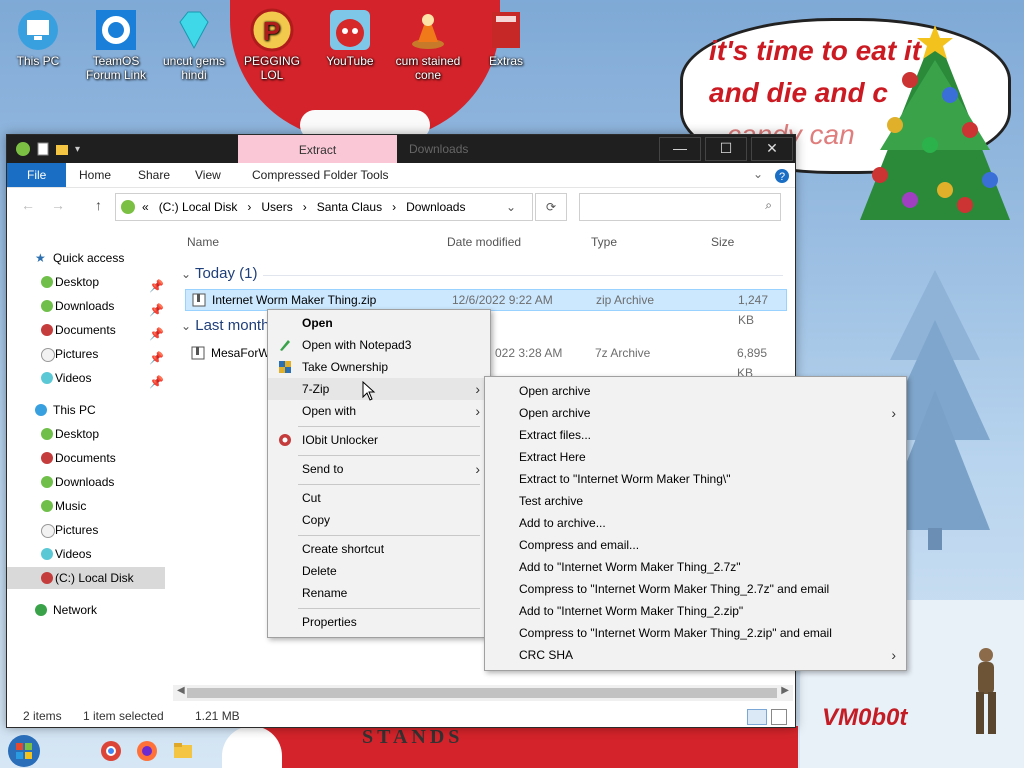  I want to click on menu-item-extract-to-folder: Extract to "Internet Worm Maker Thing\", so click(695, 479).